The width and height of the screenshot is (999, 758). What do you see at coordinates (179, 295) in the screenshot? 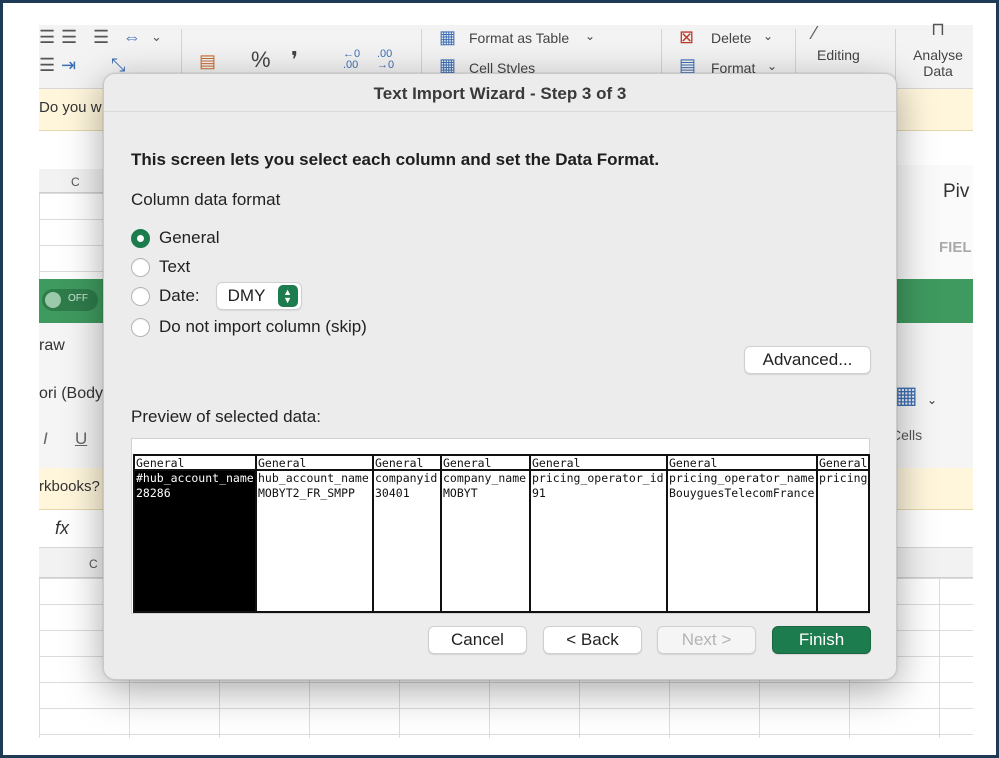
I see `radio-date-label: Date:` at bounding box center [179, 295].